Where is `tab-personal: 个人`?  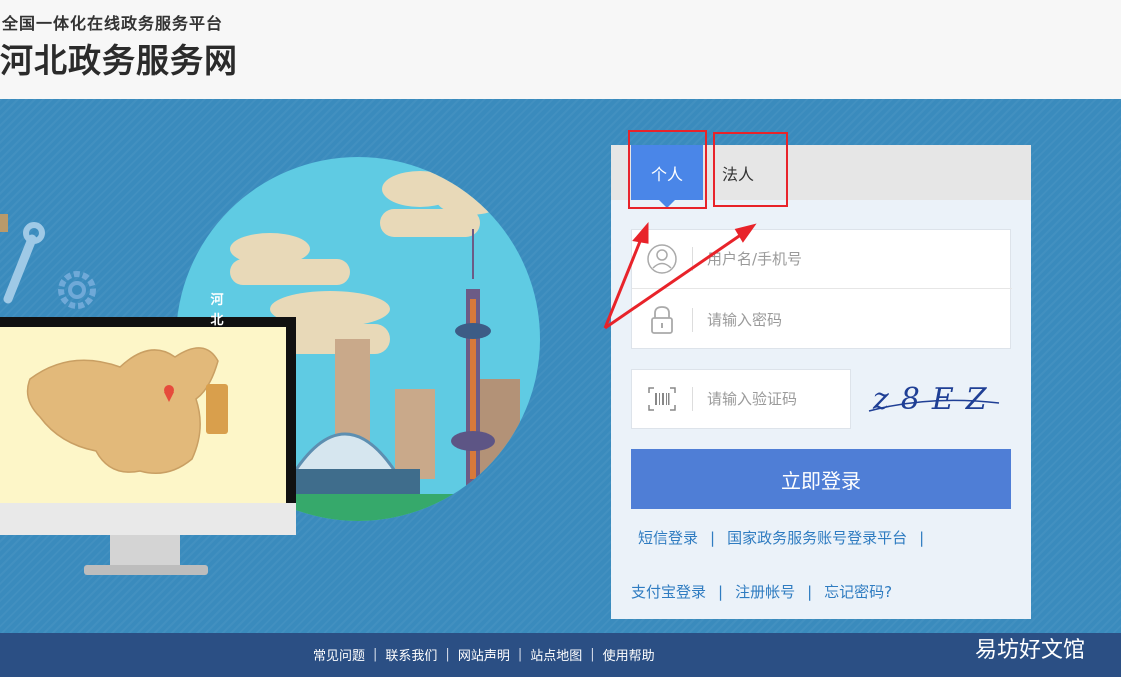
tab-personal: 个人 is located at coordinates (667, 176).